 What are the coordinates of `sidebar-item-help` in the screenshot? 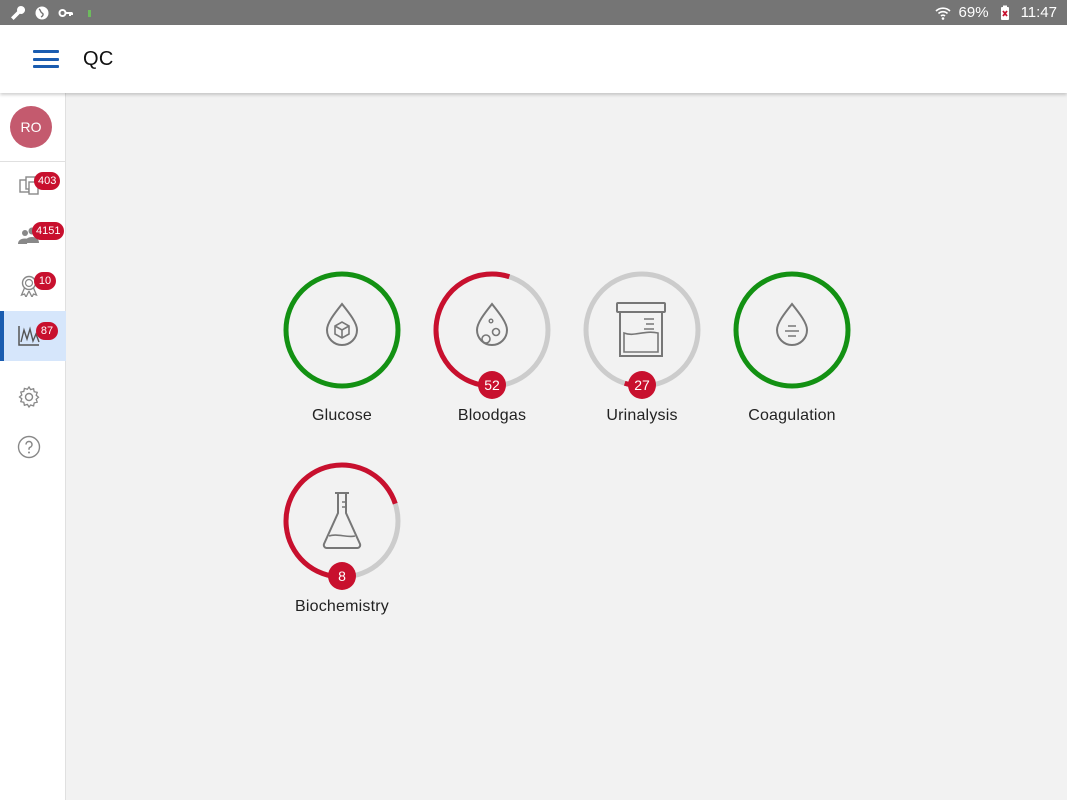 It's located at (33, 448).